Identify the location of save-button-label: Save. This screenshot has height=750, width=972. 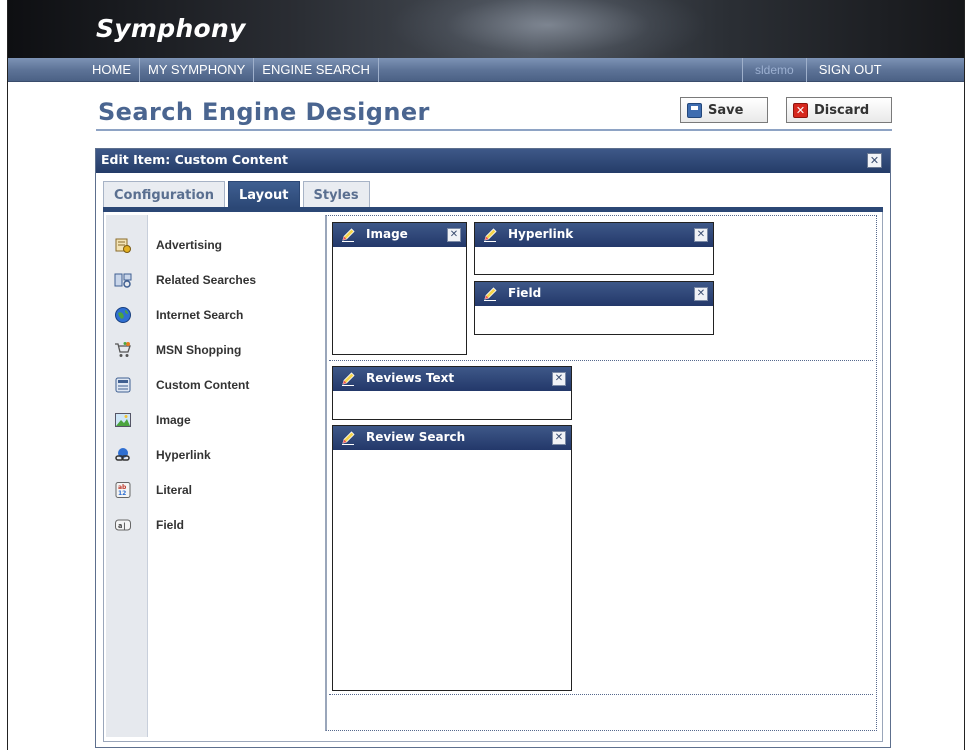
(726, 110).